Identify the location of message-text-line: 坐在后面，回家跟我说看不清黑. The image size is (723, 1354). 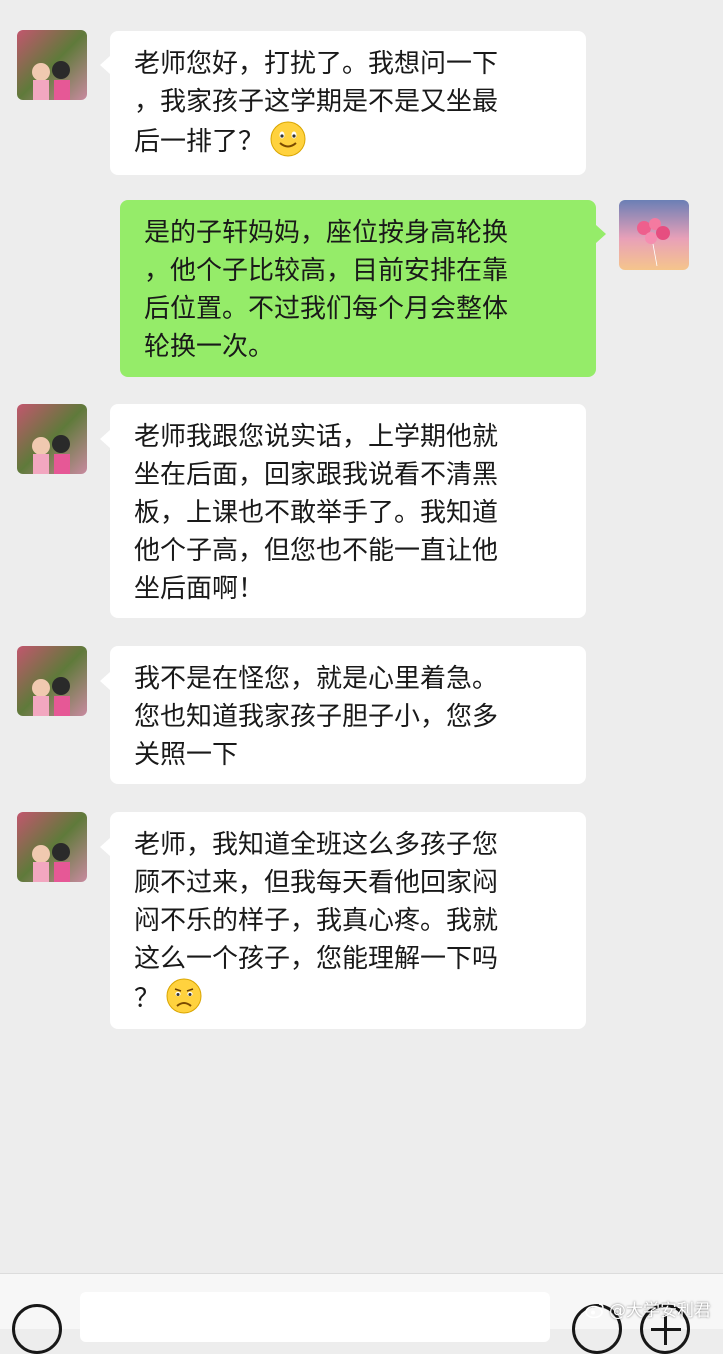
(316, 475).